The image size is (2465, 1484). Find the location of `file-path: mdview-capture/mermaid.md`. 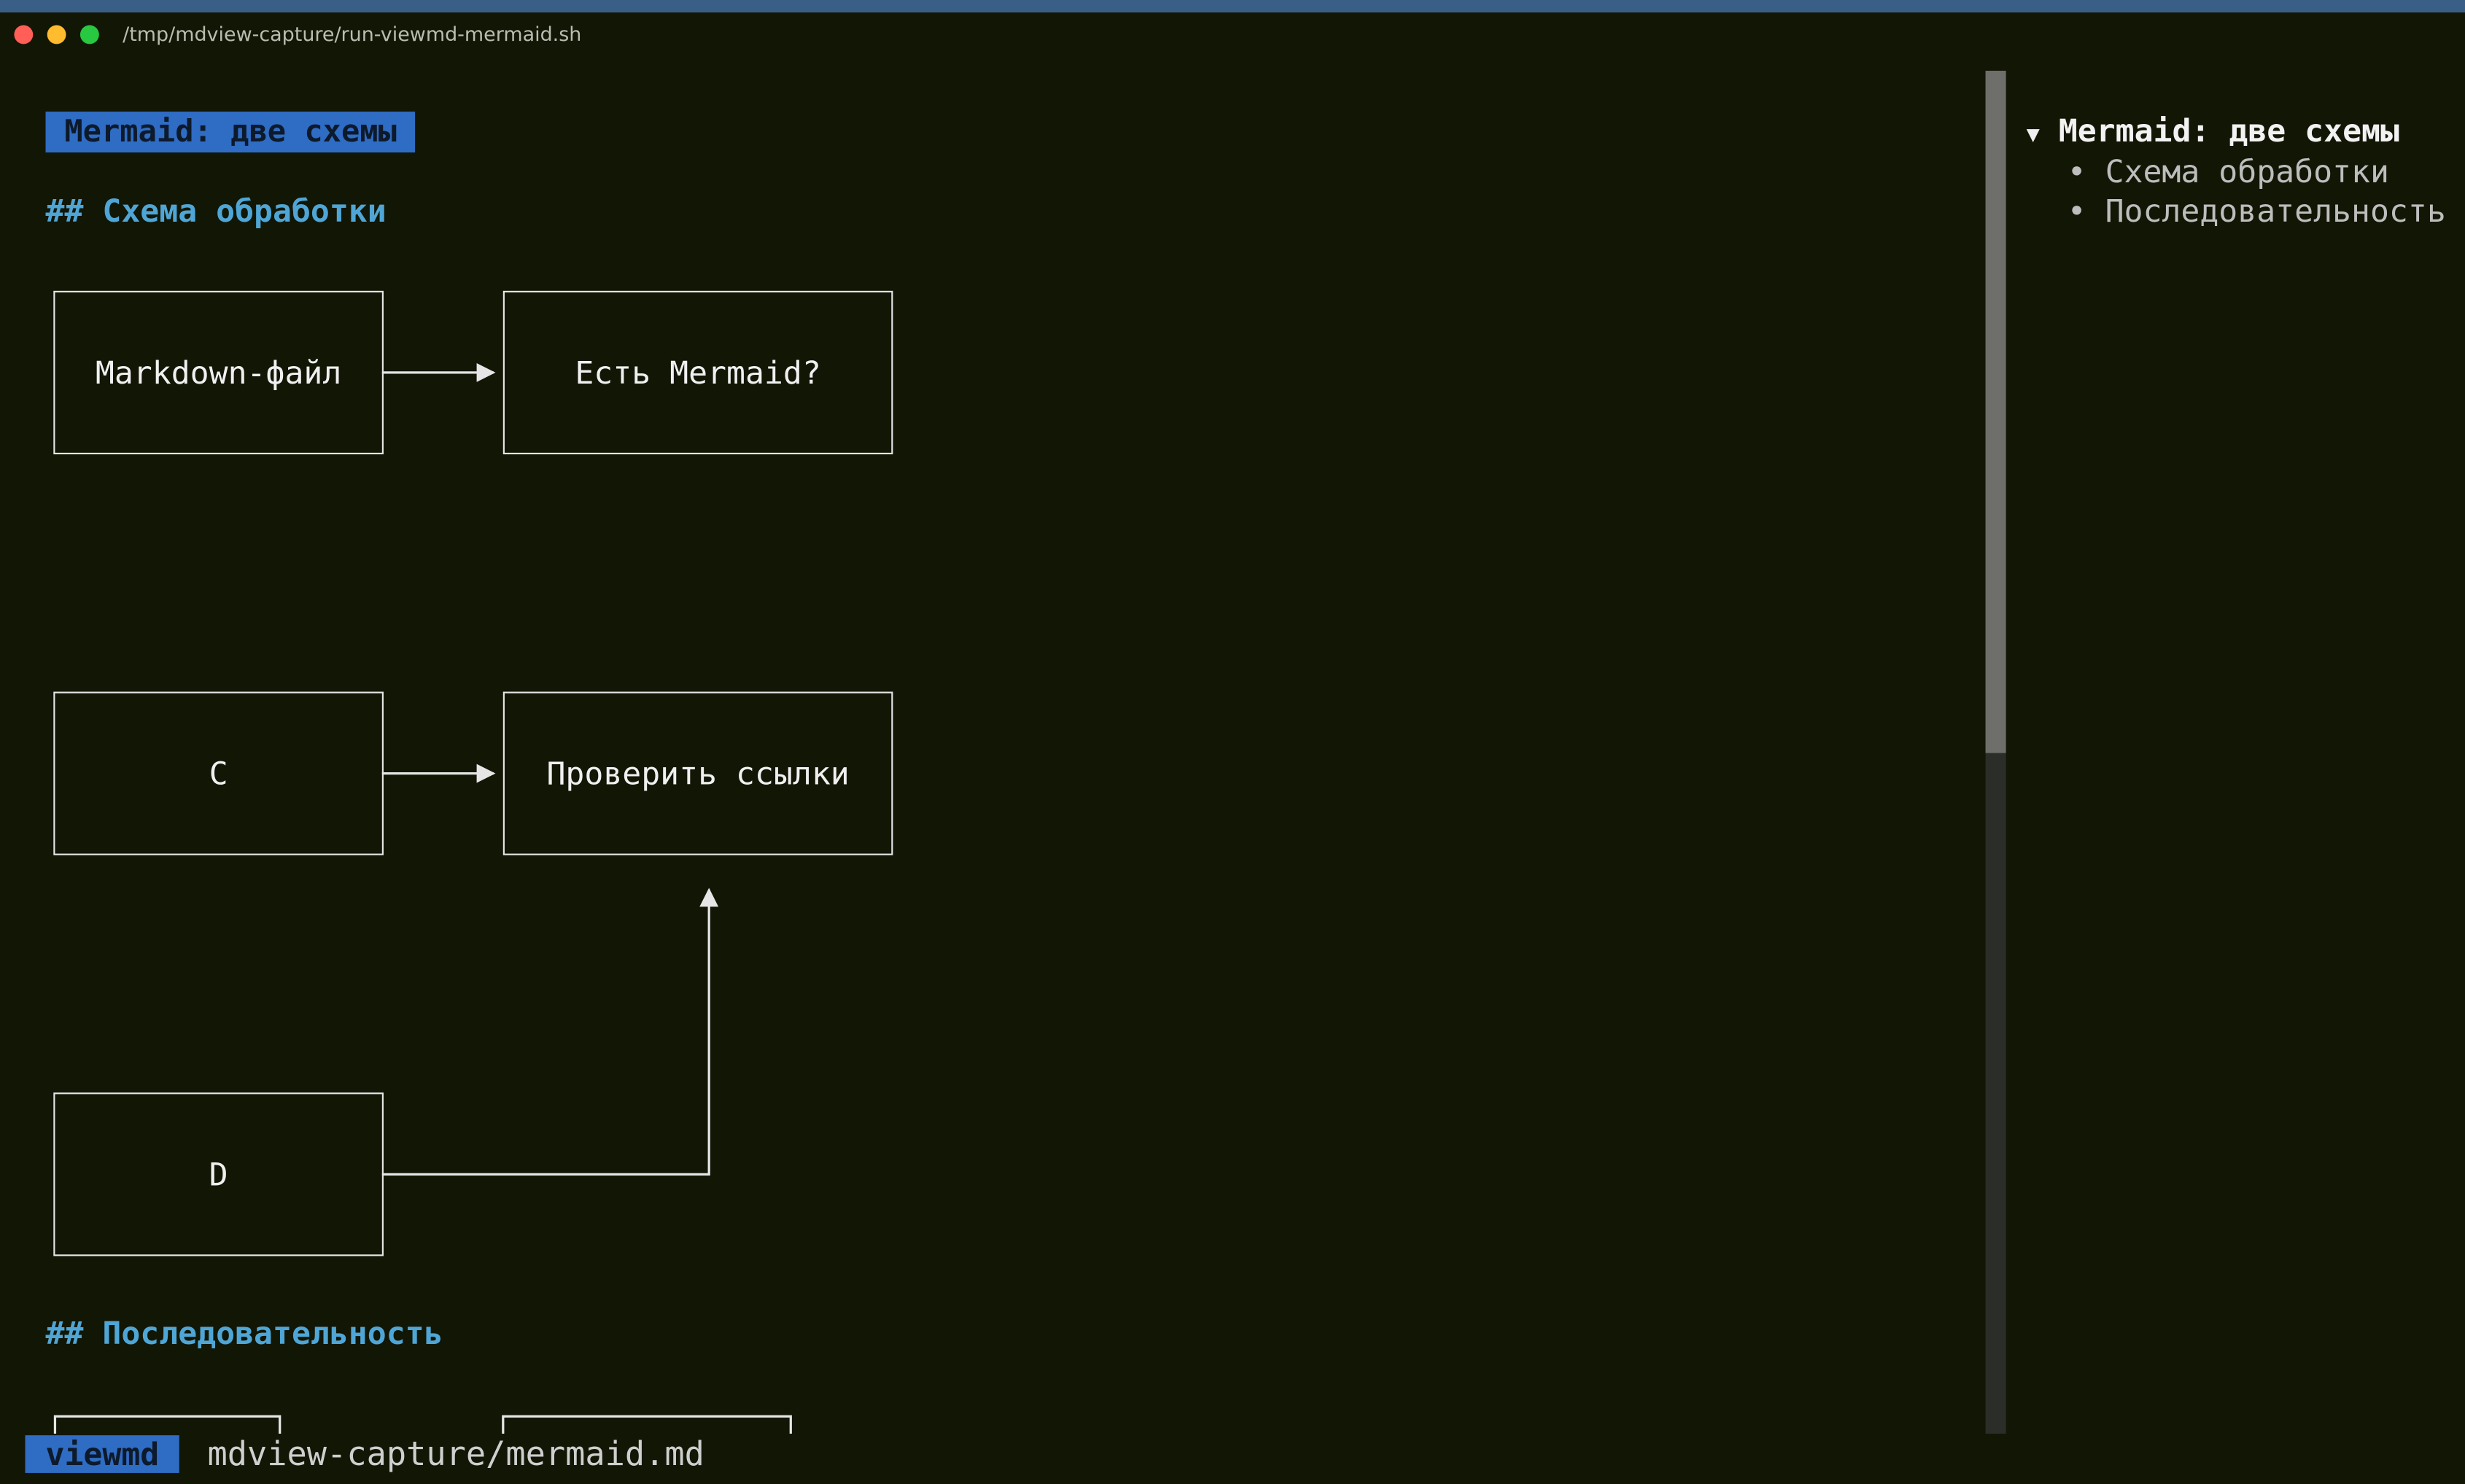

file-path: mdview-capture/mermaid.md is located at coordinates (455, 1454).